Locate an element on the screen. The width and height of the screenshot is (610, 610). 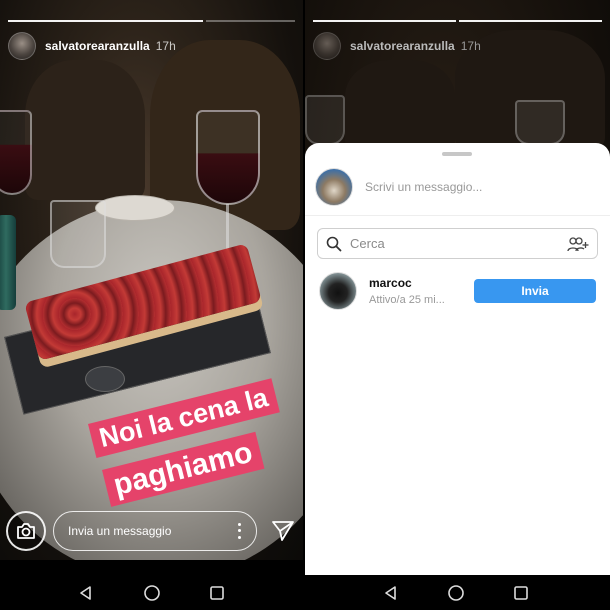
contact-name: marcoc is located at coordinates (390, 283).